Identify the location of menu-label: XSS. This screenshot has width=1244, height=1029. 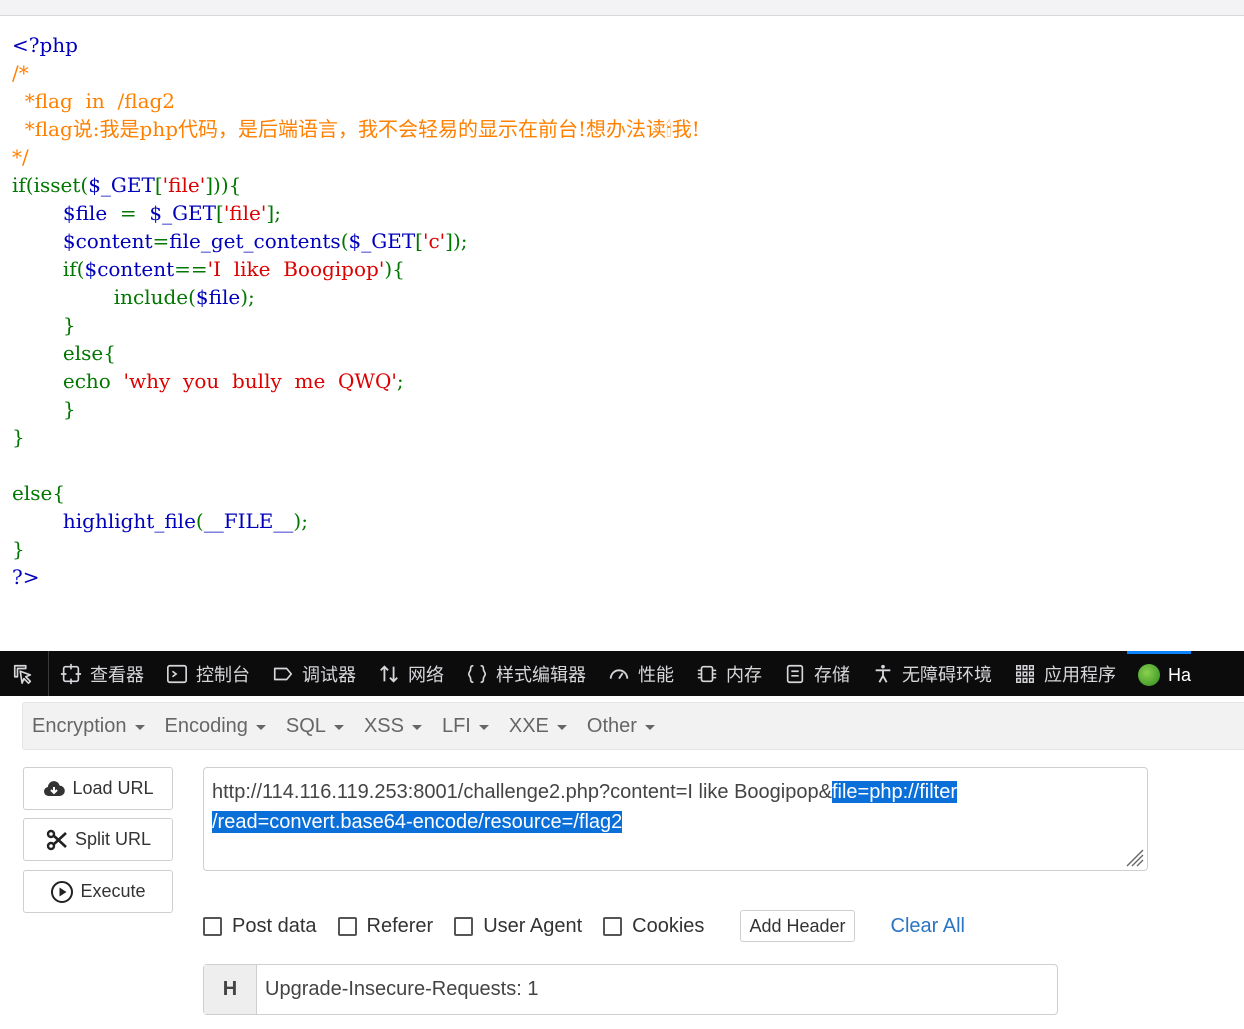
(383, 725).